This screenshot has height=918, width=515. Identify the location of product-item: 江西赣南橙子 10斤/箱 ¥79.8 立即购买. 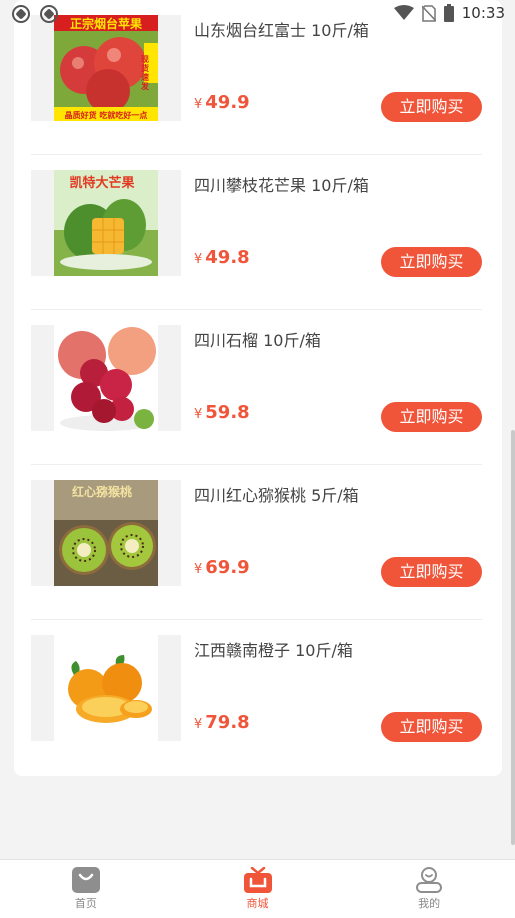
(256, 697).